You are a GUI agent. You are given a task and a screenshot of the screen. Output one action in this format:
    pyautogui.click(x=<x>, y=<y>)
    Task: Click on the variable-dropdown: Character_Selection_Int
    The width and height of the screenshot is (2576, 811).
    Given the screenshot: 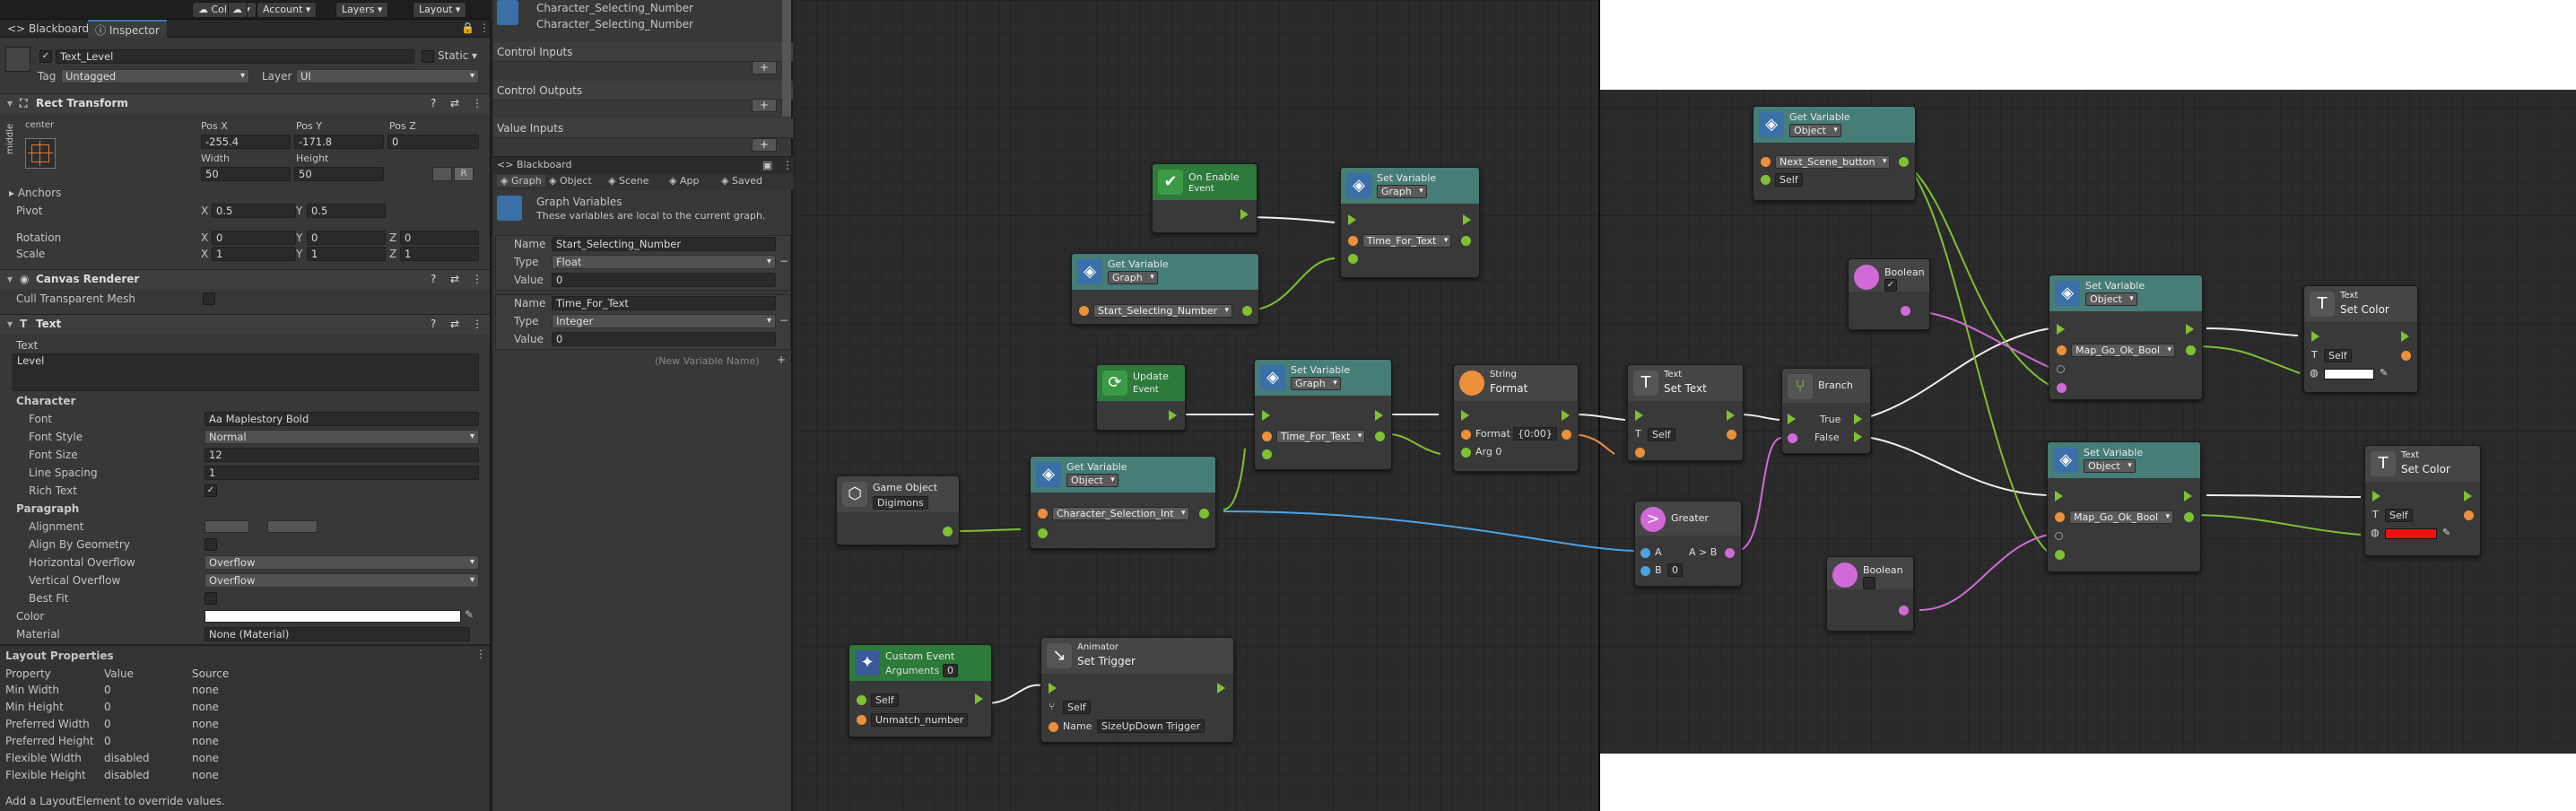 What is the action you would take?
    pyautogui.click(x=1120, y=514)
    